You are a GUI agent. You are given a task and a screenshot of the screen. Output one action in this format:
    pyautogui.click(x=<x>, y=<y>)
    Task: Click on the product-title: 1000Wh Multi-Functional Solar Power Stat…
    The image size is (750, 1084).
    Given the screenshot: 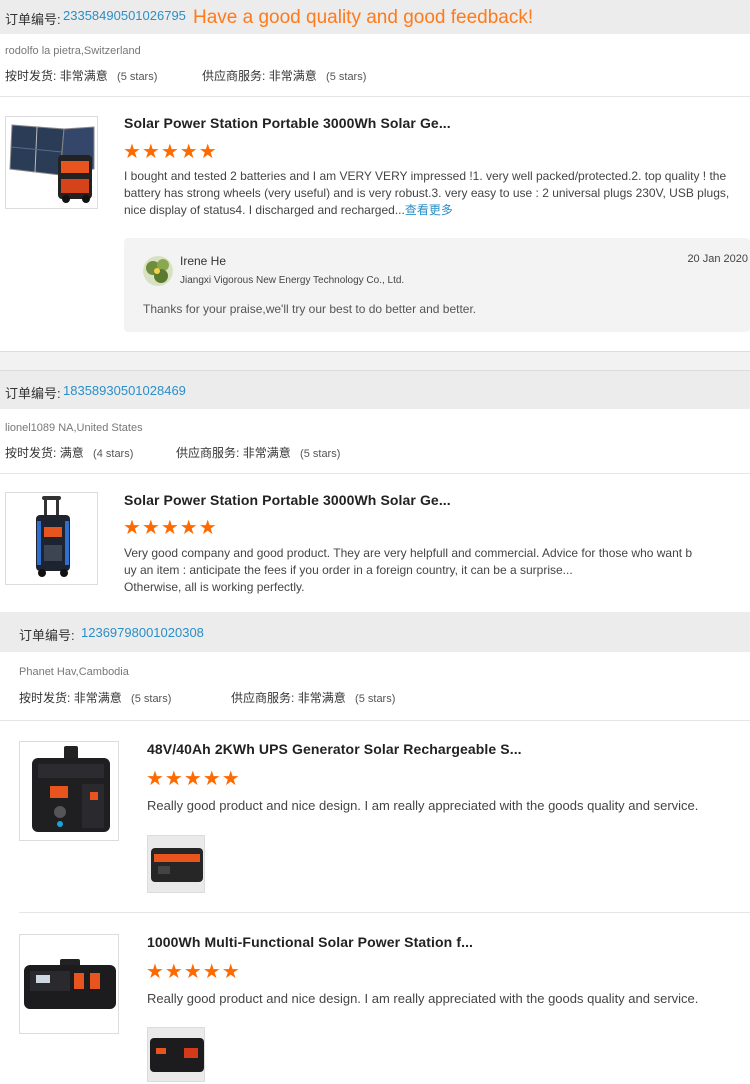 What is the action you would take?
    pyautogui.click(x=310, y=942)
    